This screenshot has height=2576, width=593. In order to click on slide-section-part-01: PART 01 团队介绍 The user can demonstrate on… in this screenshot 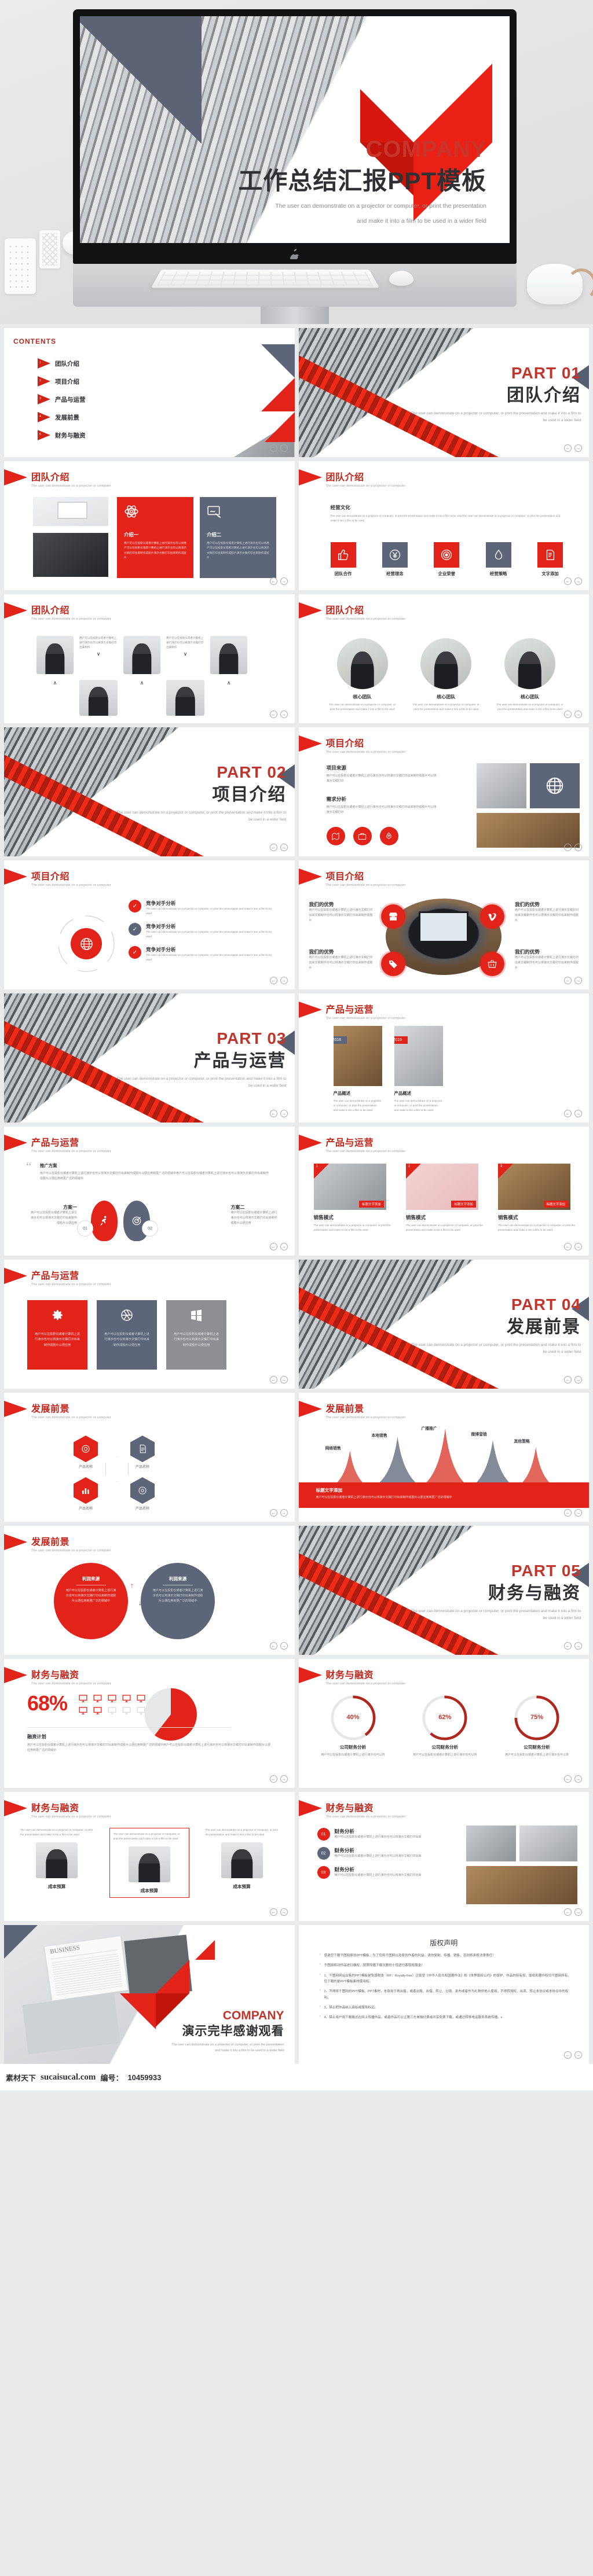, I will do `click(443, 392)`.